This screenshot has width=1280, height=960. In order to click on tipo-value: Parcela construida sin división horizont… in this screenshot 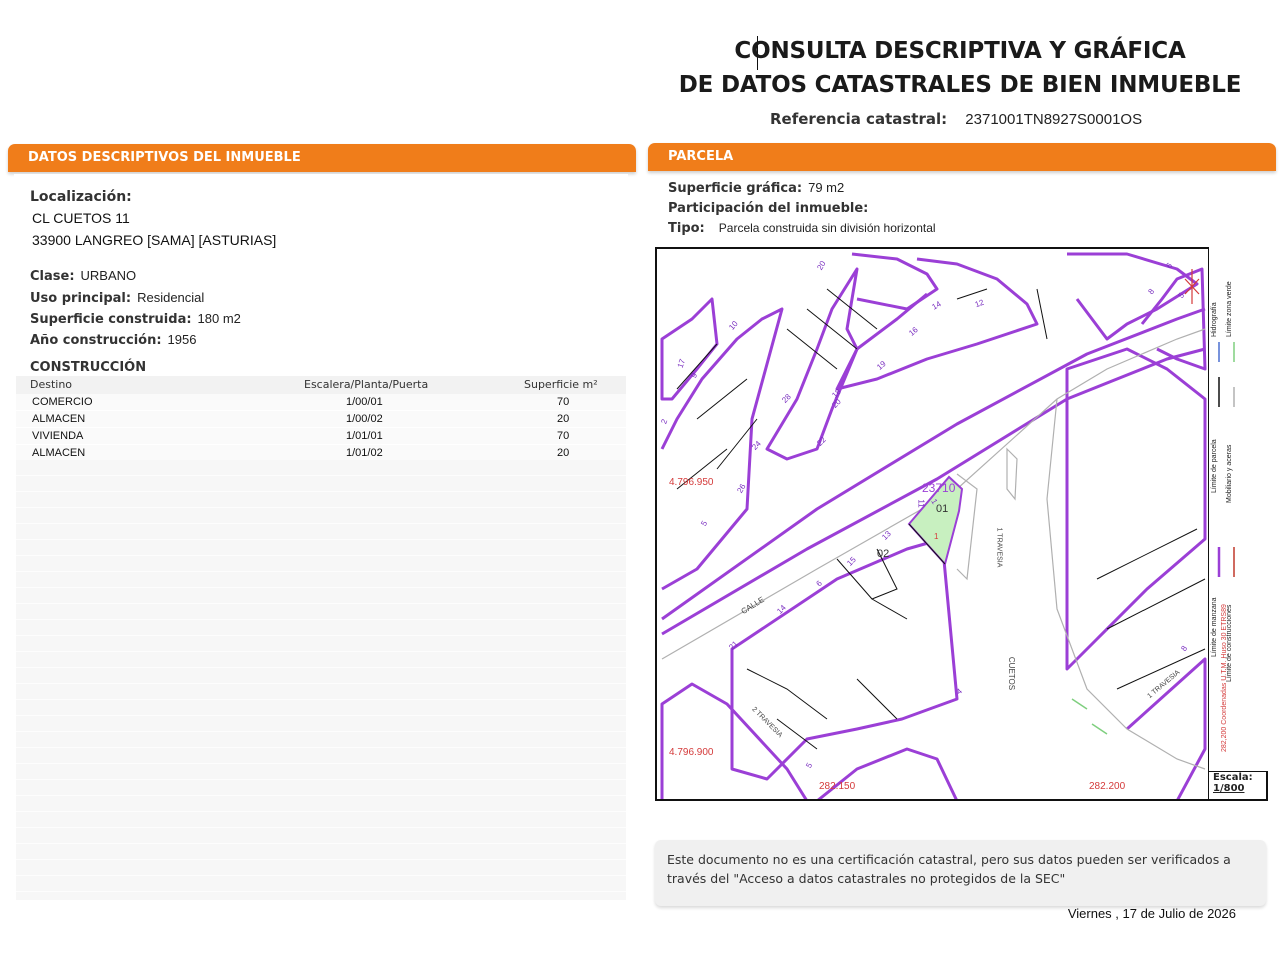, I will do `click(827, 228)`.